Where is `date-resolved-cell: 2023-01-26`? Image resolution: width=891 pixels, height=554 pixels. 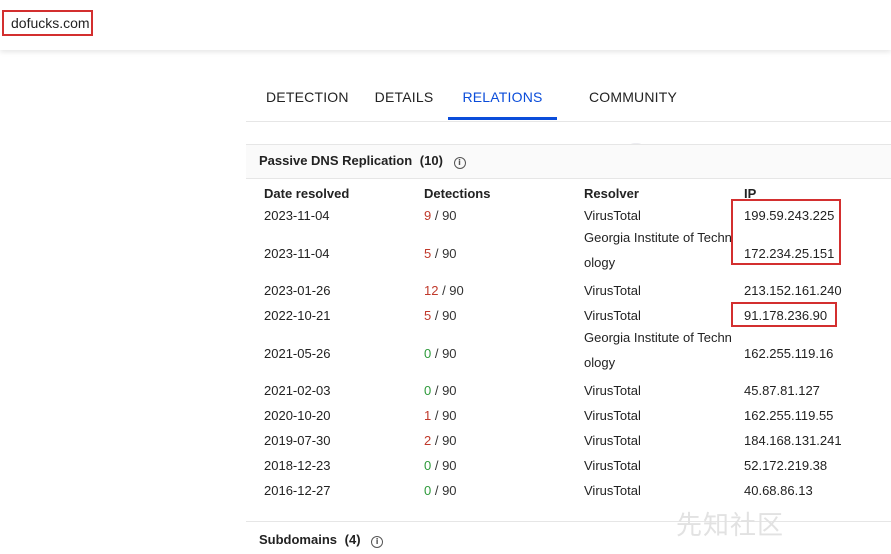
date-resolved-cell: 2023-01-26 is located at coordinates (297, 290).